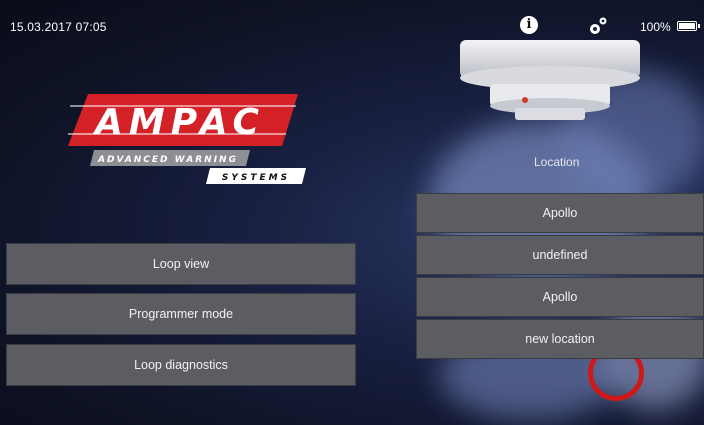  Describe the element at coordinates (655, 27) in the screenshot. I see `battery-percent: 100%` at that location.